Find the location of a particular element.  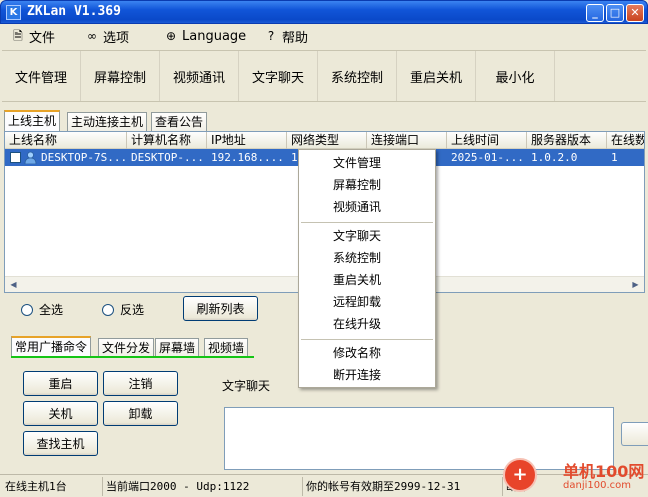

find-host-button: 查找主机 is located at coordinates (60, 443).